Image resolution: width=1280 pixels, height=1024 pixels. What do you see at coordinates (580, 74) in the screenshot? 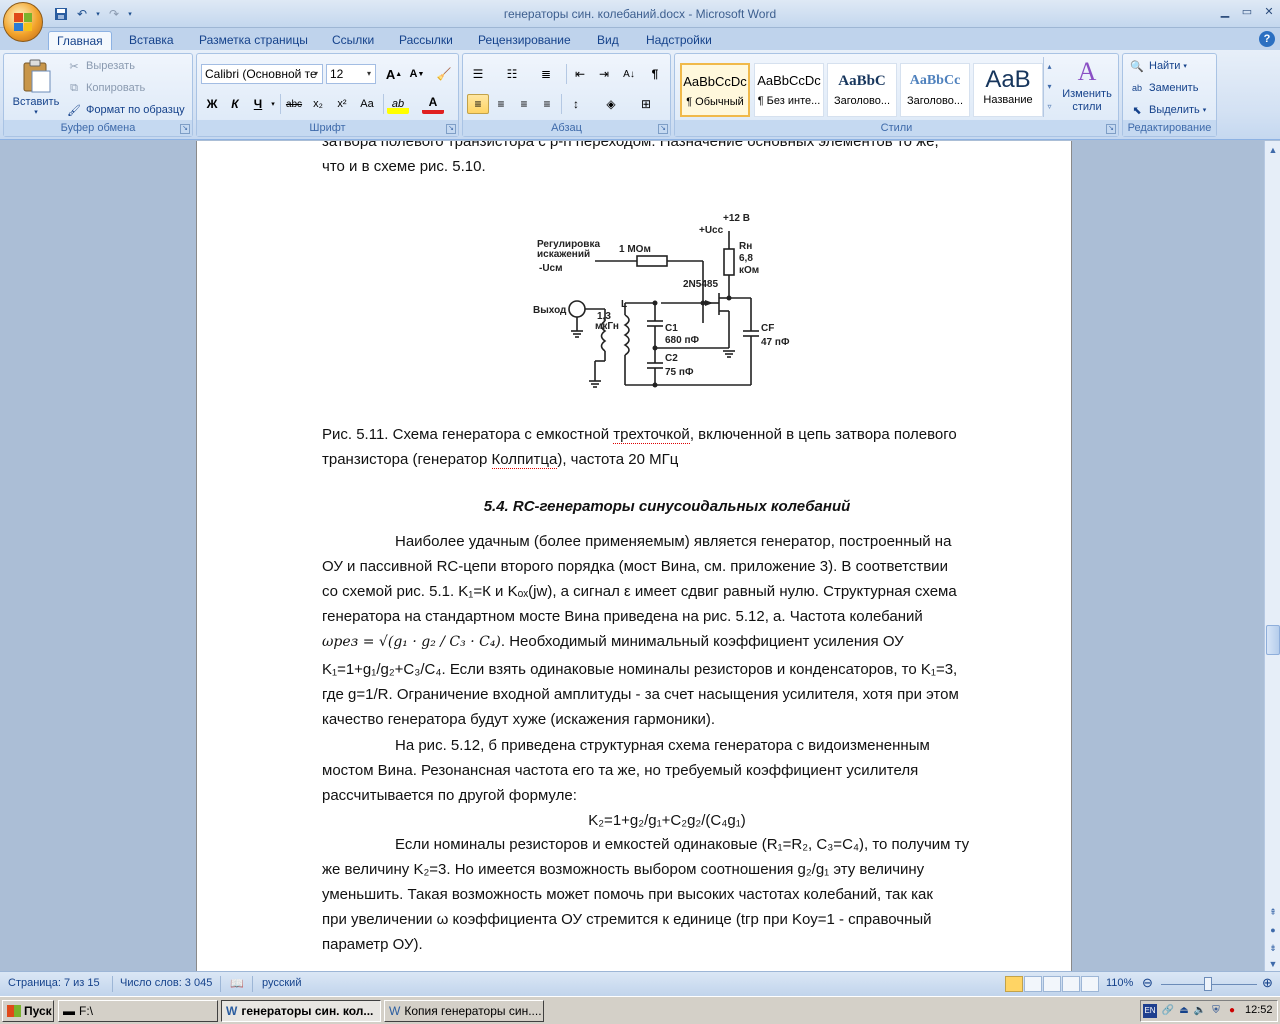
I see `decrease-indent-icon: ⇤` at bounding box center [580, 74].